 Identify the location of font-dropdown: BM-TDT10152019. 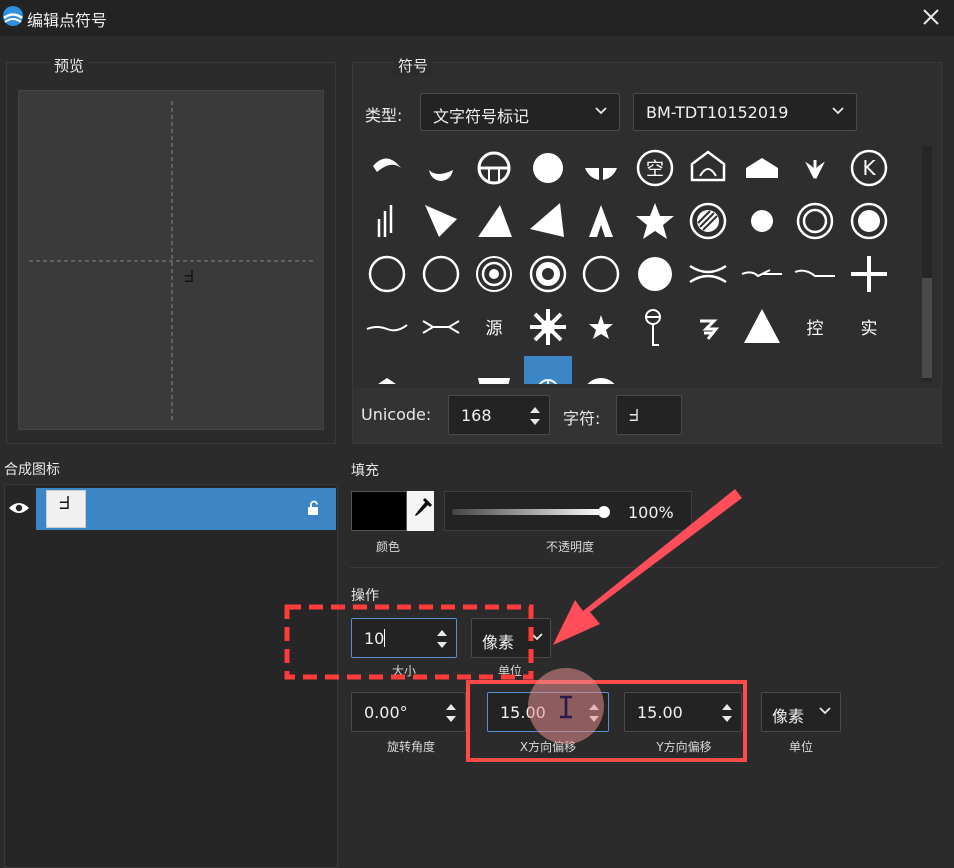
(745, 112).